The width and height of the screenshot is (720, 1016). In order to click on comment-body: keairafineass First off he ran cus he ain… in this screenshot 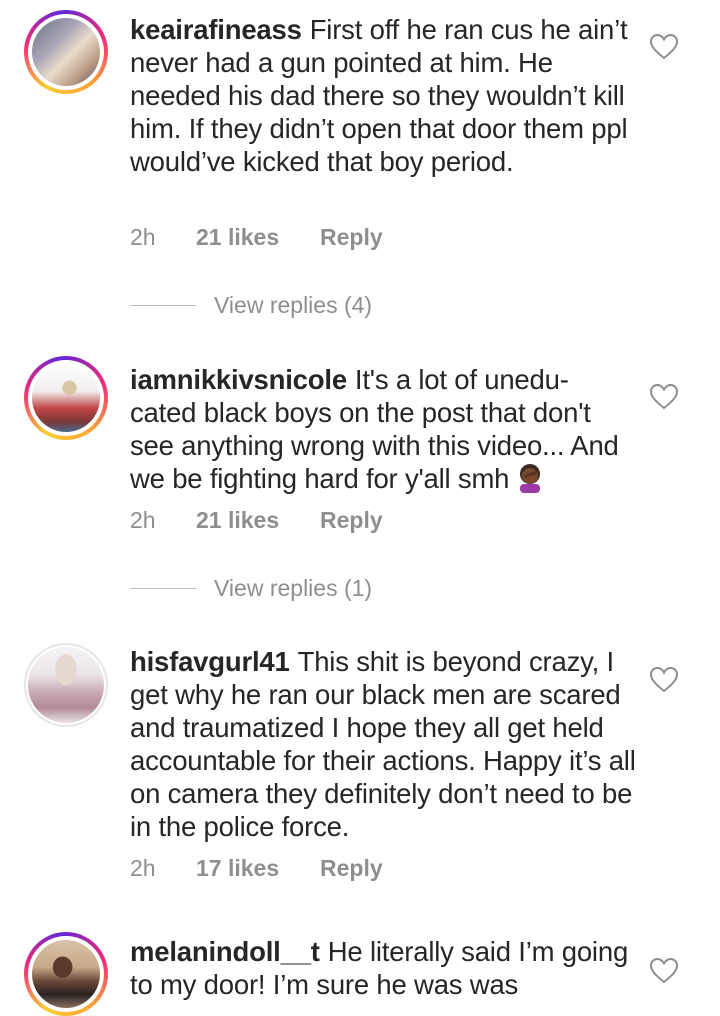, I will do `click(385, 95)`.